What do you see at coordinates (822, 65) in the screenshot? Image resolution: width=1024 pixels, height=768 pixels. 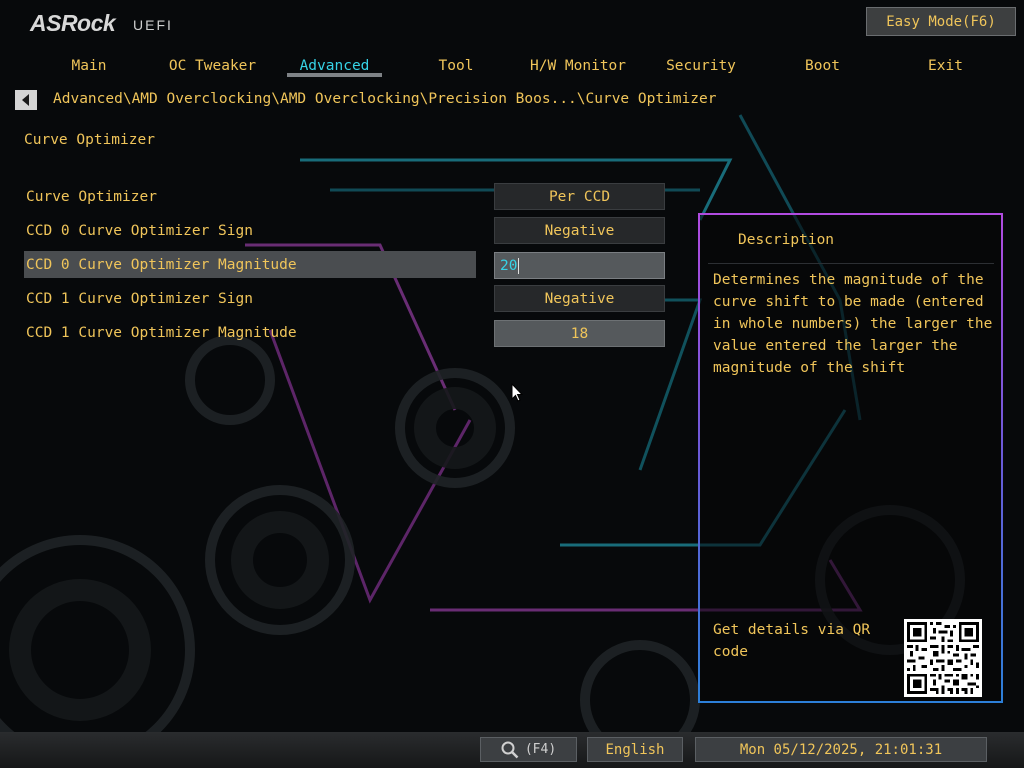 I see `tab-boot: Boot` at bounding box center [822, 65].